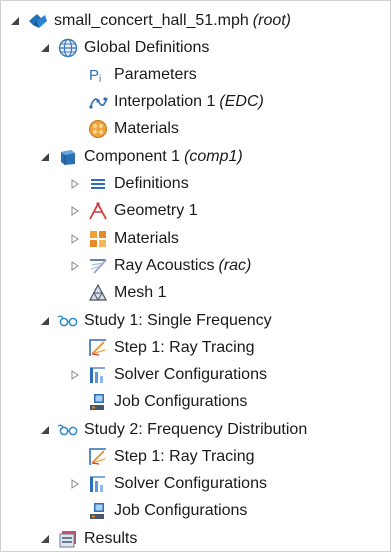 The width and height of the screenshot is (391, 552). What do you see at coordinates (111, 538) in the screenshot?
I see `tree-node-label: Results` at bounding box center [111, 538].